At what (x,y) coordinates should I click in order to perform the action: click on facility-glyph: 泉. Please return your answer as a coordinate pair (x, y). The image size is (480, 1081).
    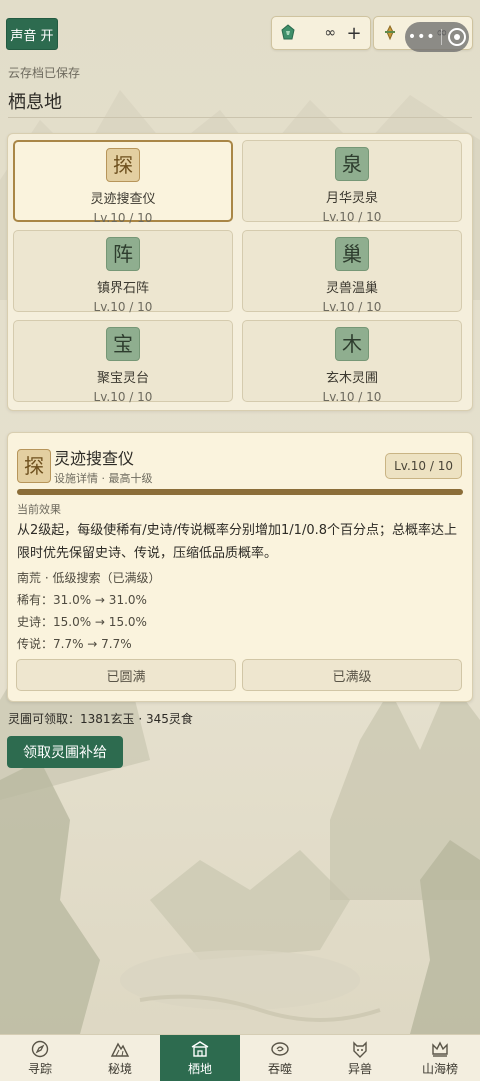
    Looking at the image, I should click on (352, 164).